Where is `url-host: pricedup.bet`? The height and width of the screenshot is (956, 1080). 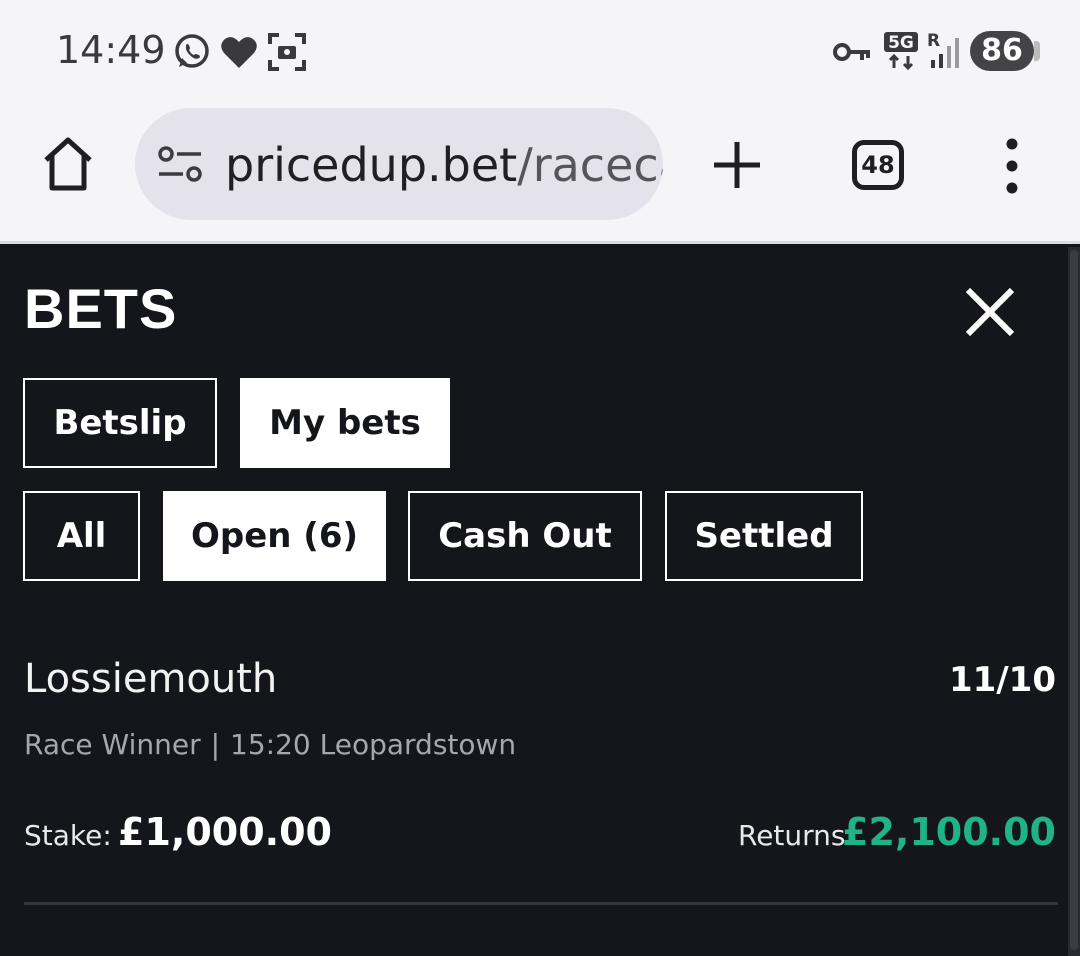 url-host: pricedup.bet is located at coordinates (371, 165).